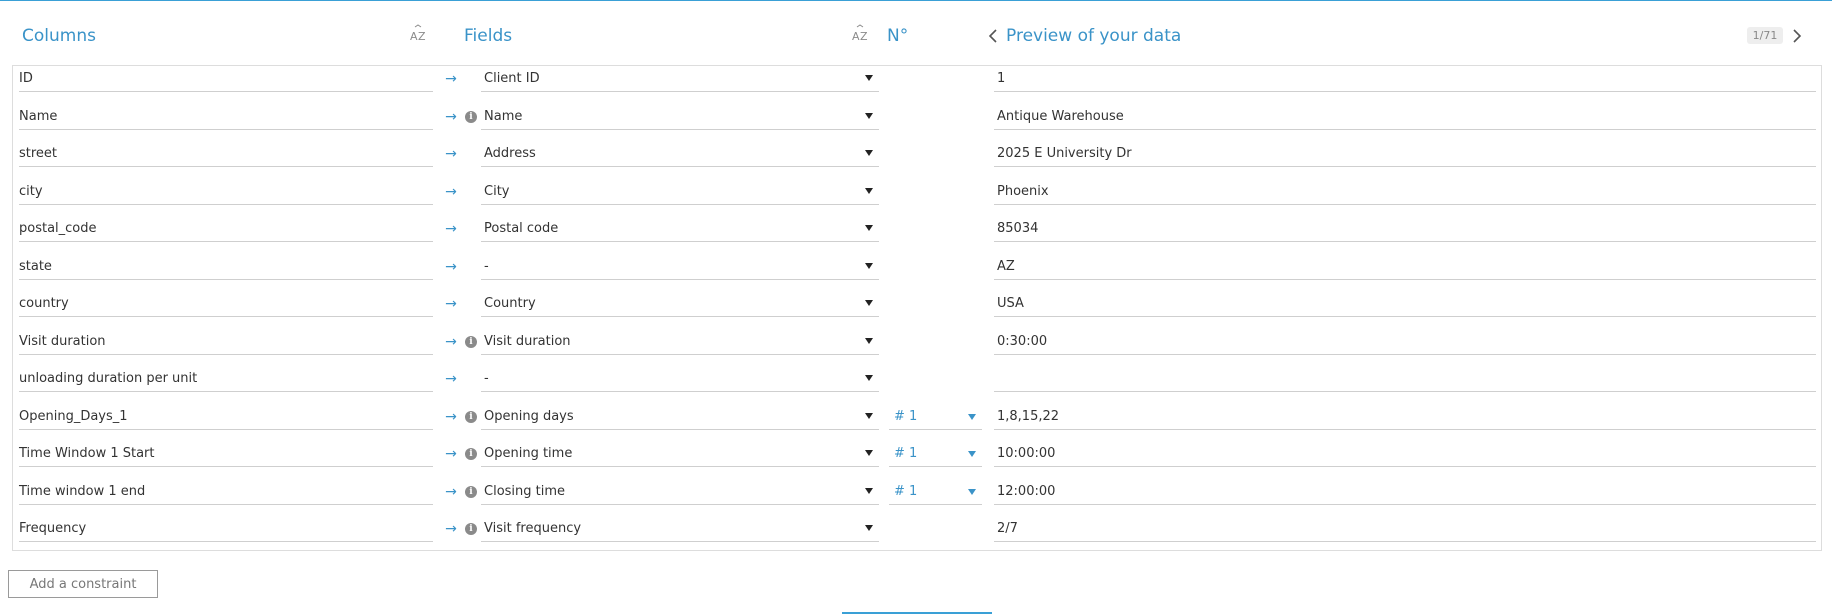 The width and height of the screenshot is (1832, 614). What do you see at coordinates (1405, 229) in the screenshot?
I see `preview-value: 85034` at bounding box center [1405, 229].